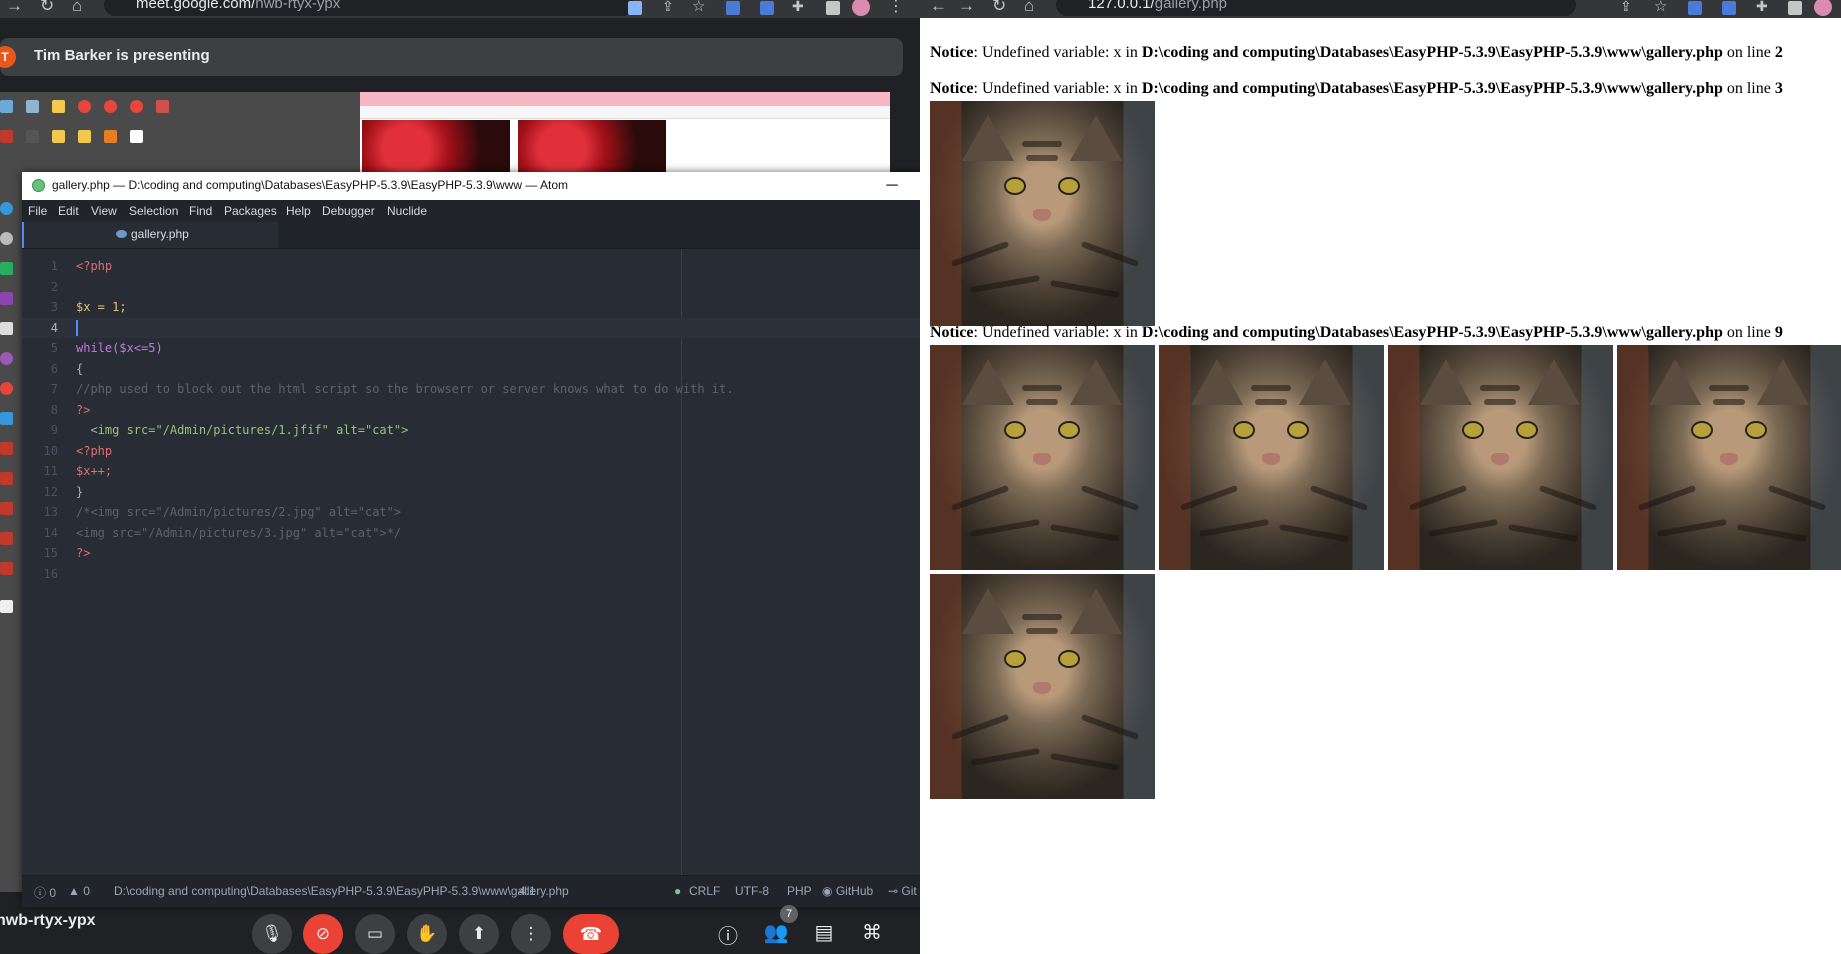 The height and width of the screenshot is (954, 1841). I want to click on github-button: ◉ GitHub, so click(847, 891).